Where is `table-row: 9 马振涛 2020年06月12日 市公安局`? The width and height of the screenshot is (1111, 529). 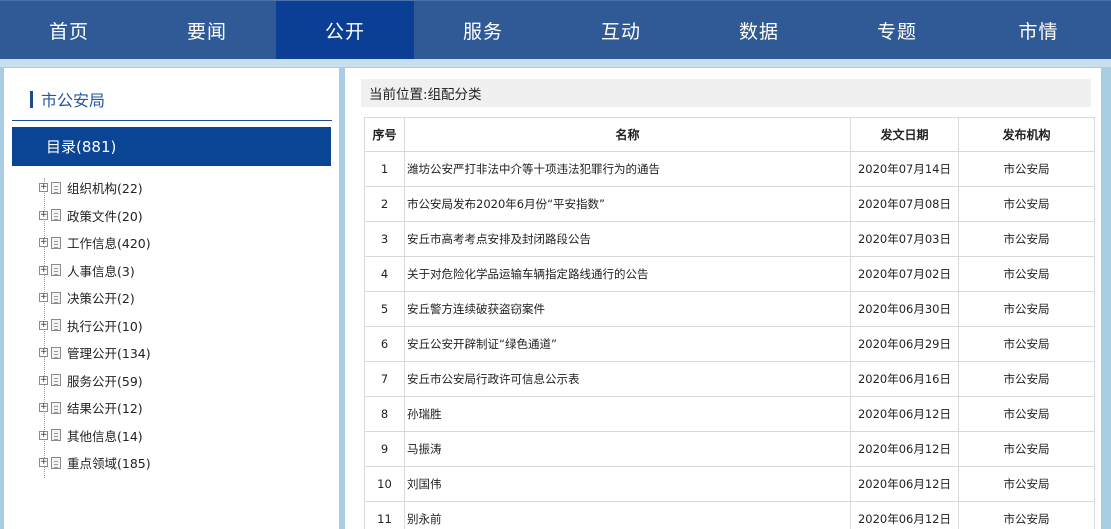
table-row: 9 马振涛 2020年06月12日 市公安局 is located at coordinates (729, 449).